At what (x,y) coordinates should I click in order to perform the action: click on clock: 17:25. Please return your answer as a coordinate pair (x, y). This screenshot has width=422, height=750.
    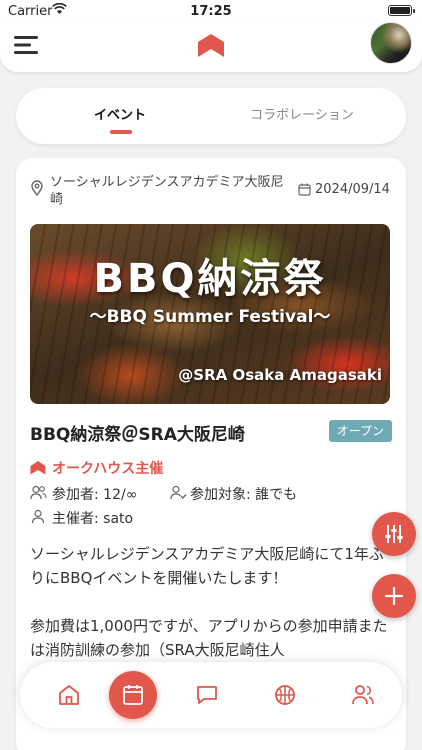
    Looking at the image, I should click on (211, 11).